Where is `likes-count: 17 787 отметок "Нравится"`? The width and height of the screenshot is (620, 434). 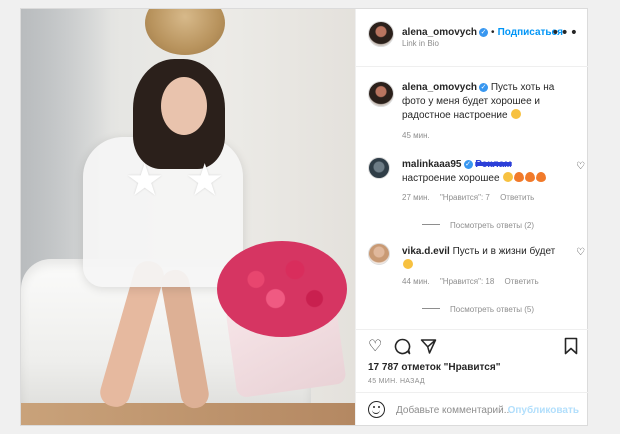 likes-count: 17 787 отметок "Нравится" is located at coordinates (434, 367).